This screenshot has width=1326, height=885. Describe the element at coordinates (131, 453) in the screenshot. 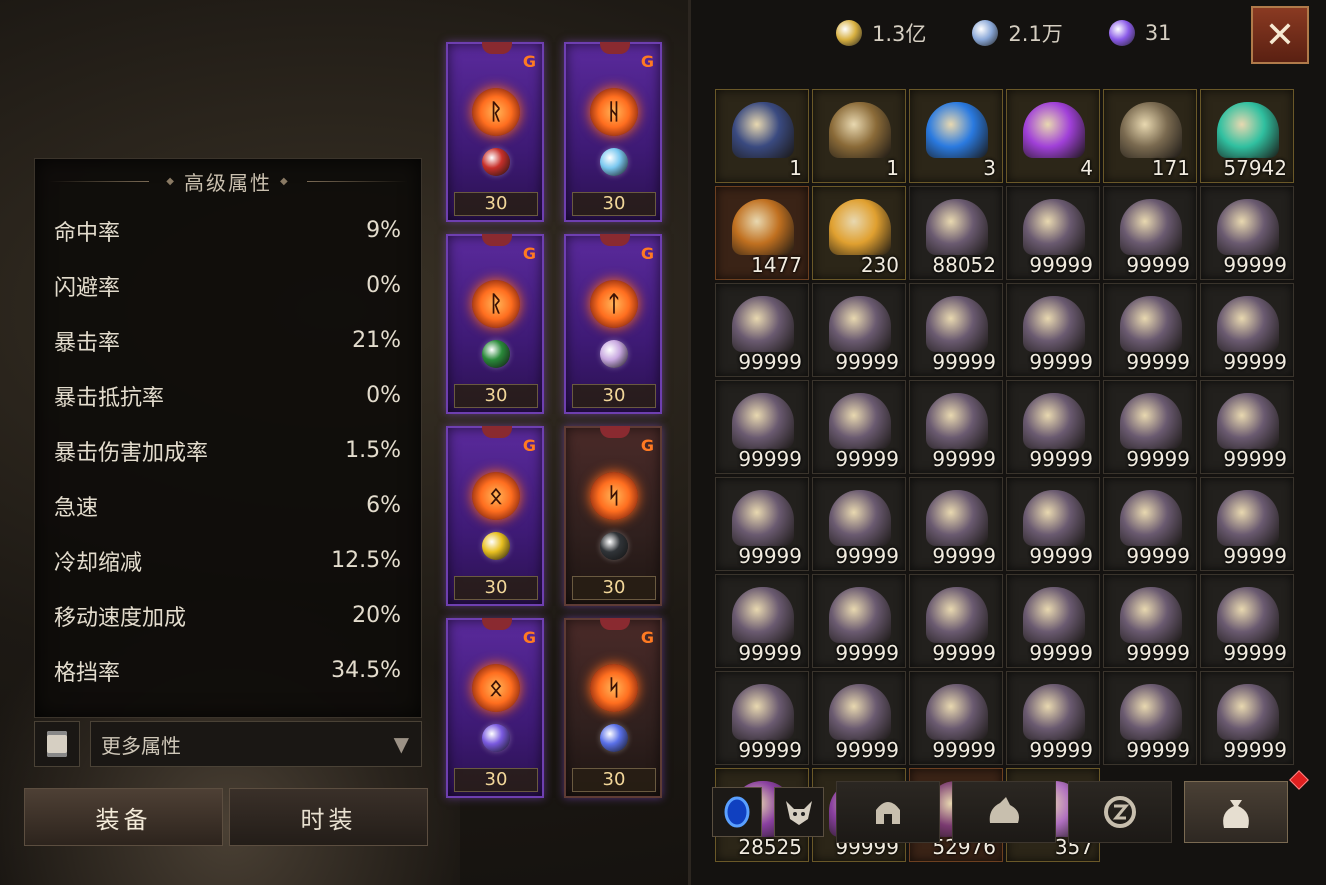

I see `stat-label: 暴击伤害加成率` at that location.